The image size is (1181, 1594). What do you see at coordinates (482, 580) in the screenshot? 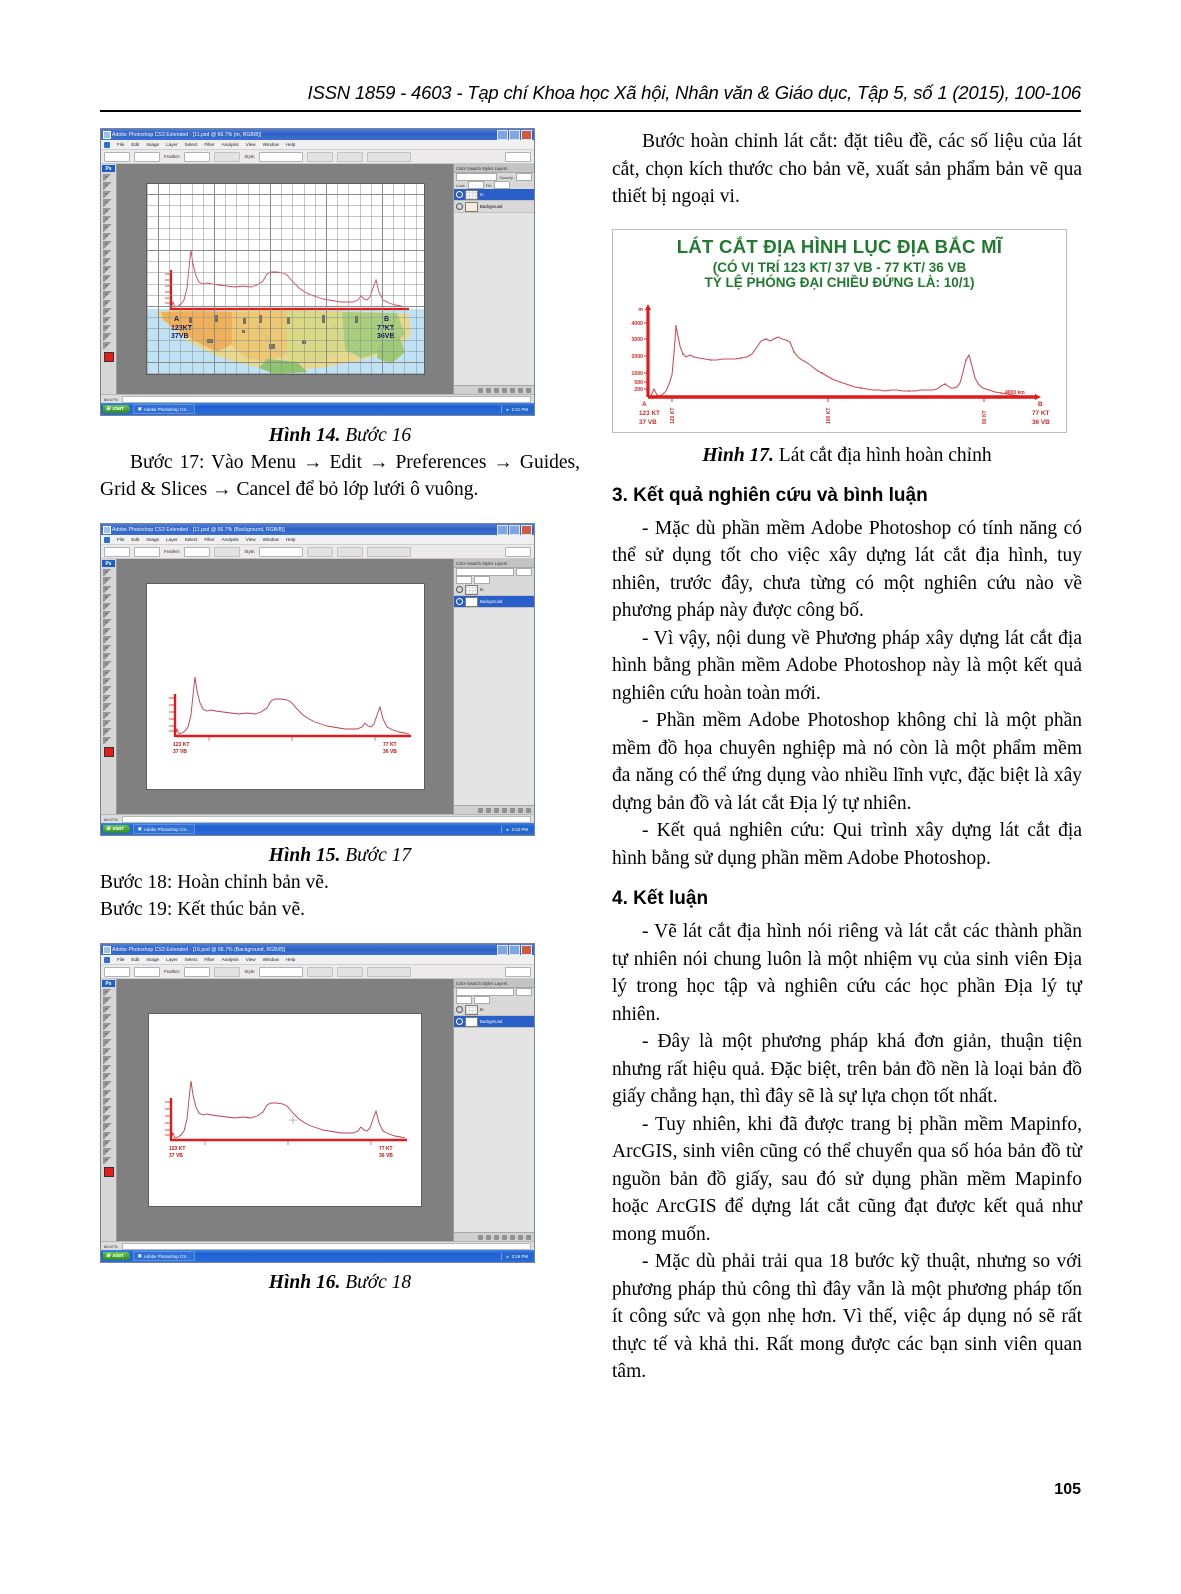
I see `fill-input` at bounding box center [482, 580].